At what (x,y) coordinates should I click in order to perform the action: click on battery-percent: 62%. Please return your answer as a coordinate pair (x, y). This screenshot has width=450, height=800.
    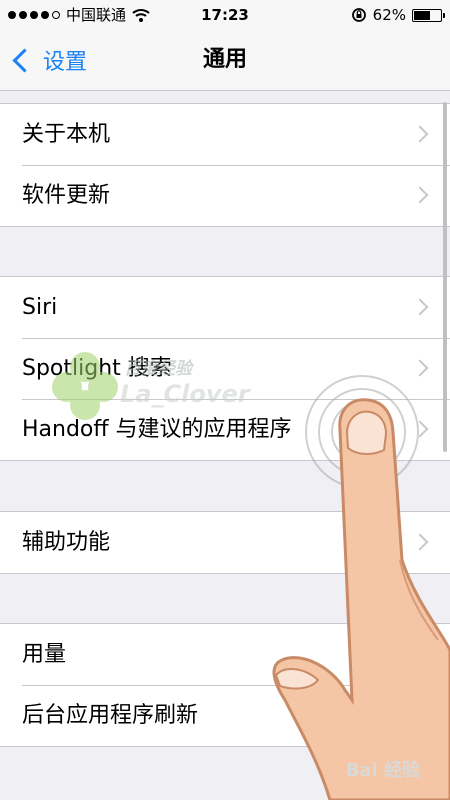
    Looking at the image, I should click on (389, 15).